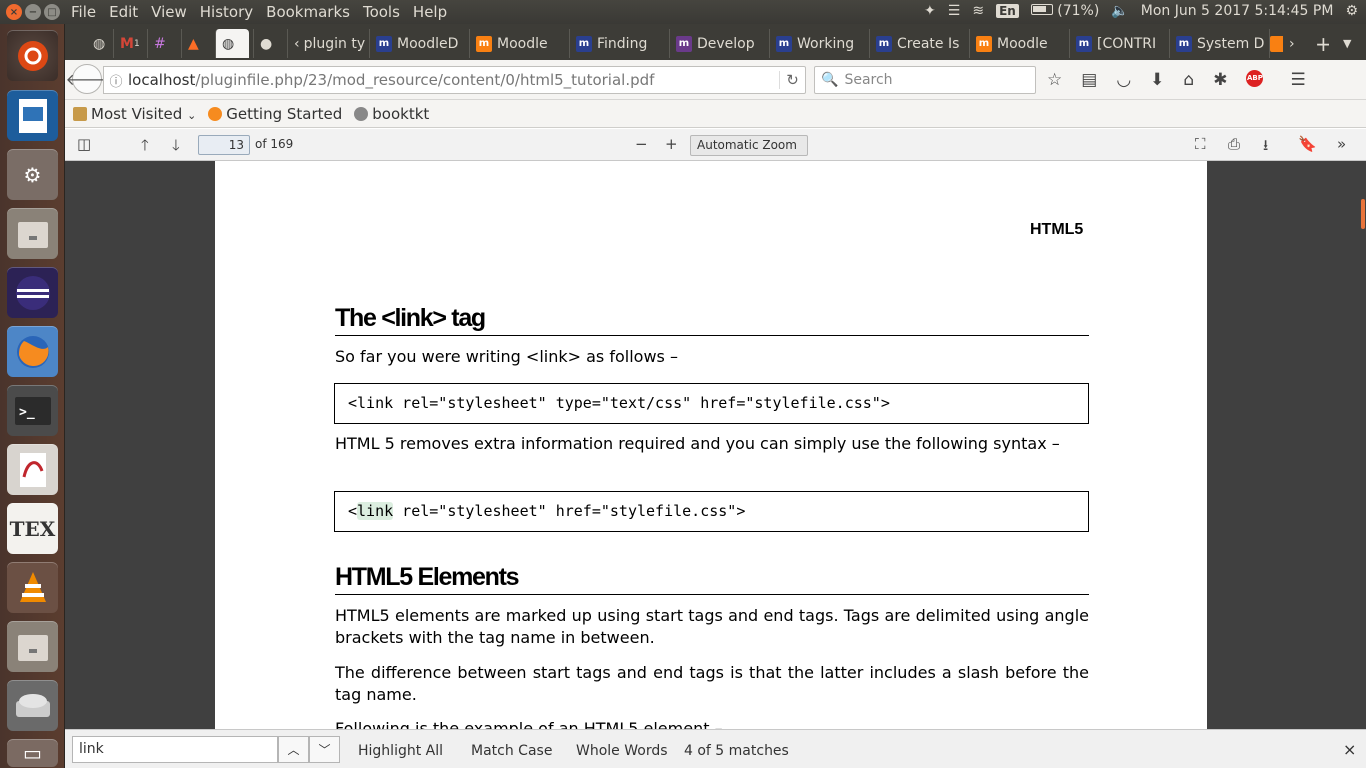 This screenshot has height=768, width=1366. I want to click on save-icon: ⭳, so click(1265, 147).